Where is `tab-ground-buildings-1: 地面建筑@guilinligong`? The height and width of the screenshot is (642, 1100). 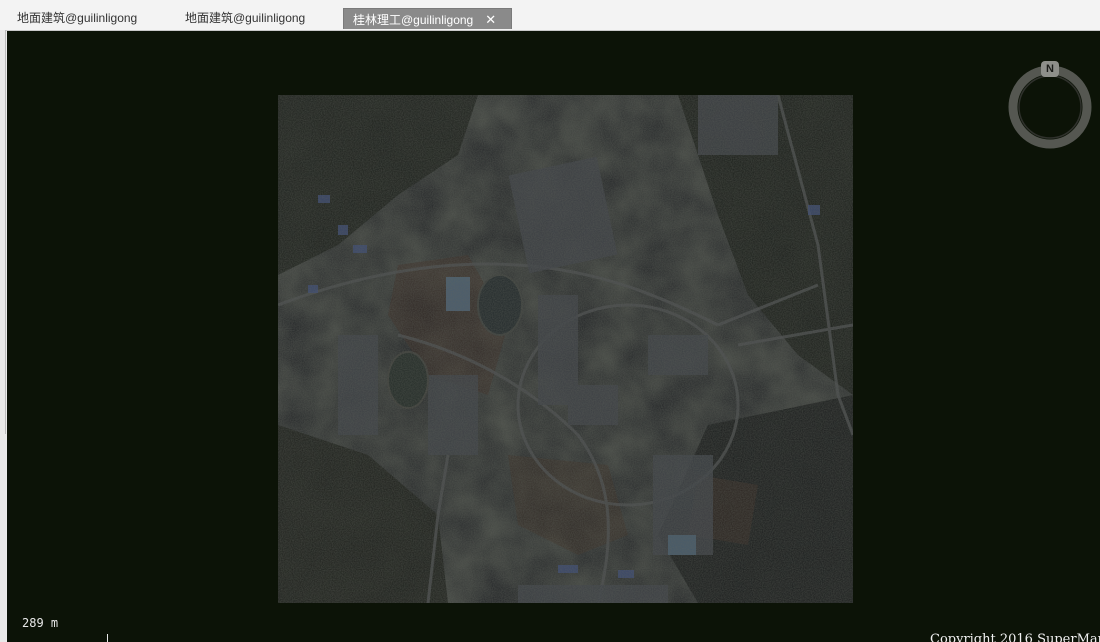
tab-ground-buildings-1: 地面建筑@guilinligong is located at coordinates (77, 18).